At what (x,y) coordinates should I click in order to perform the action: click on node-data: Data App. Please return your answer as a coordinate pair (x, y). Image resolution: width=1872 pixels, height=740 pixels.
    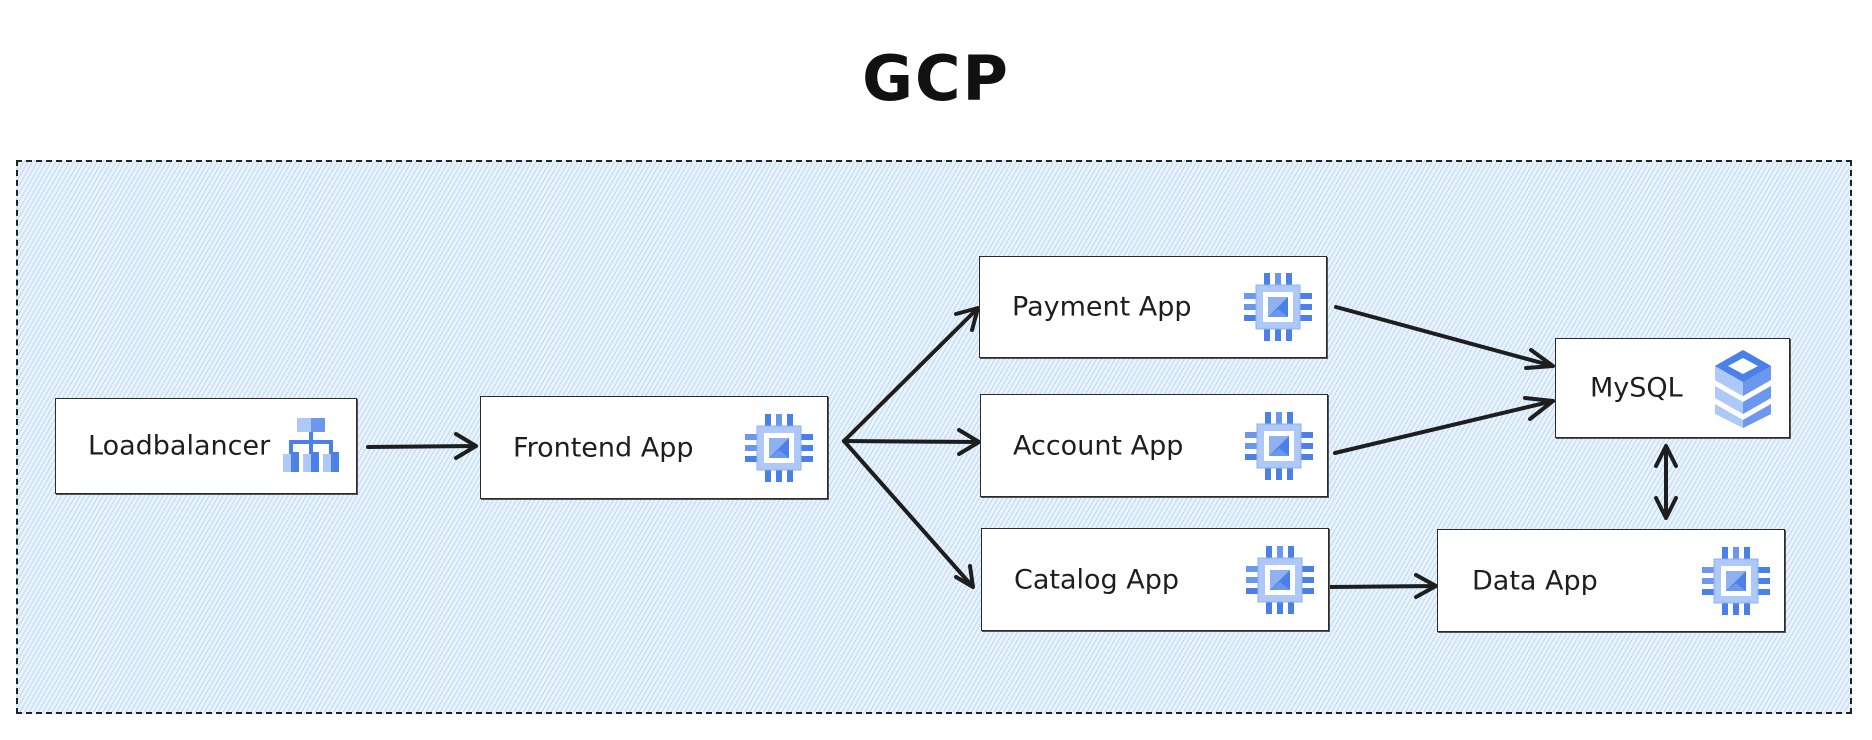
    Looking at the image, I should click on (1611, 580).